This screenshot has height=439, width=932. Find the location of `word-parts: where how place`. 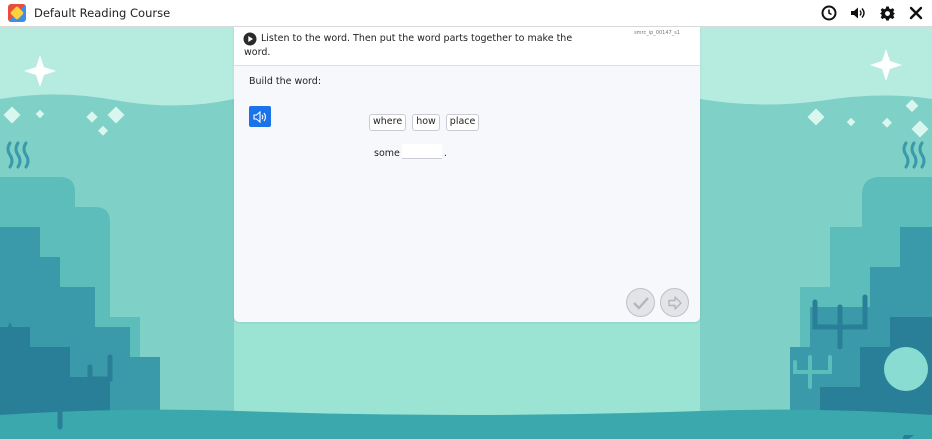

word-parts: where how place is located at coordinates (424, 122).